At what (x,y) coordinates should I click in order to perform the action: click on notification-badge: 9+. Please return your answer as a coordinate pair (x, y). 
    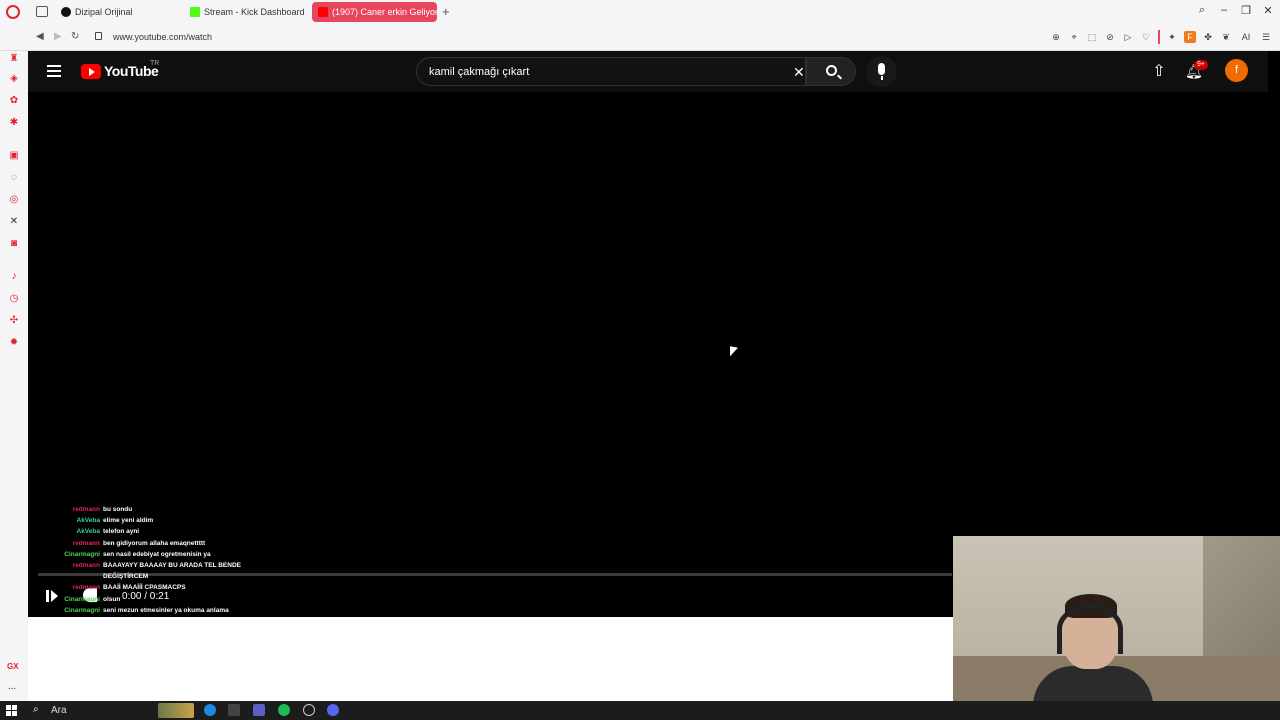
    Looking at the image, I should click on (1201, 65).